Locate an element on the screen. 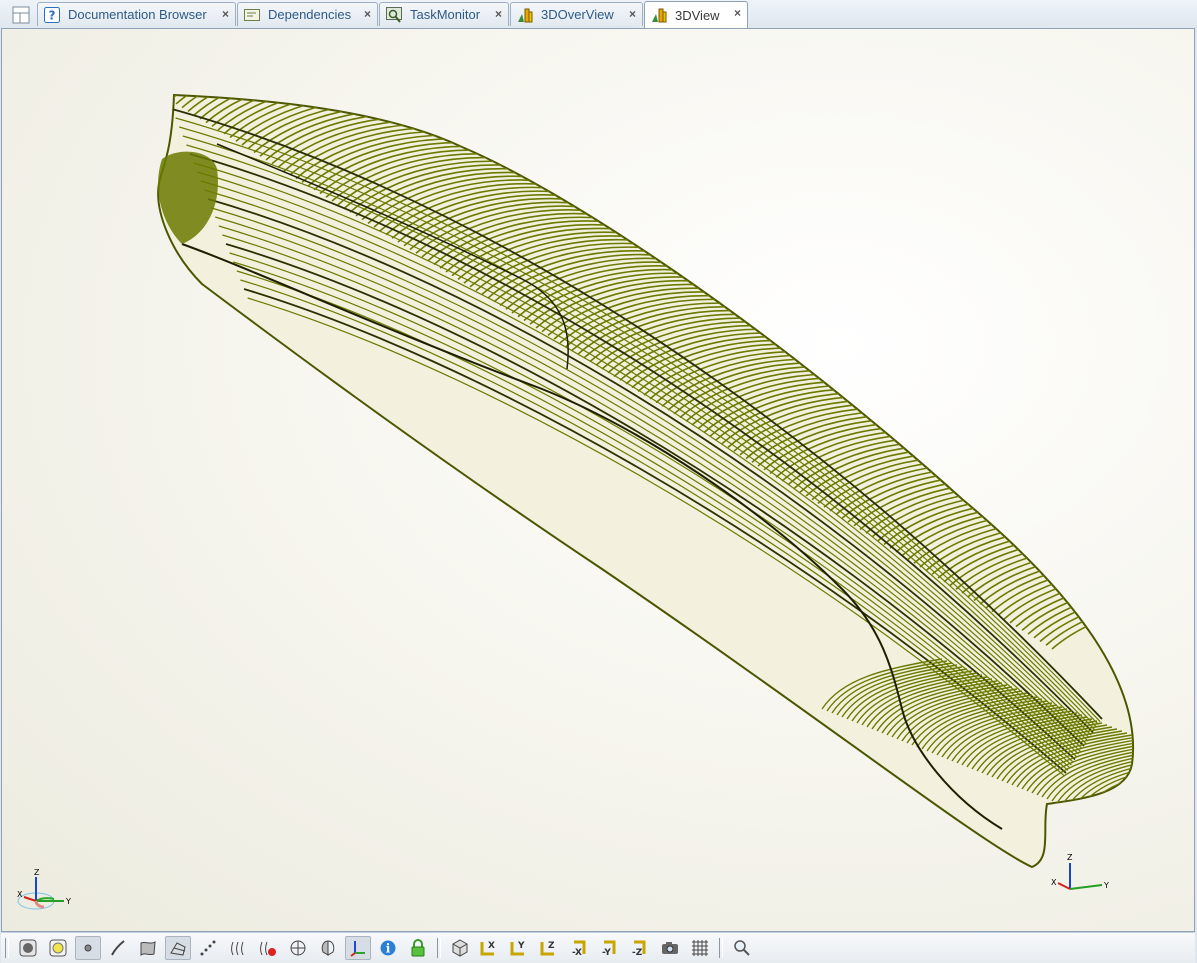  tab-3dview: 3DView × is located at coordinates (696, 14).